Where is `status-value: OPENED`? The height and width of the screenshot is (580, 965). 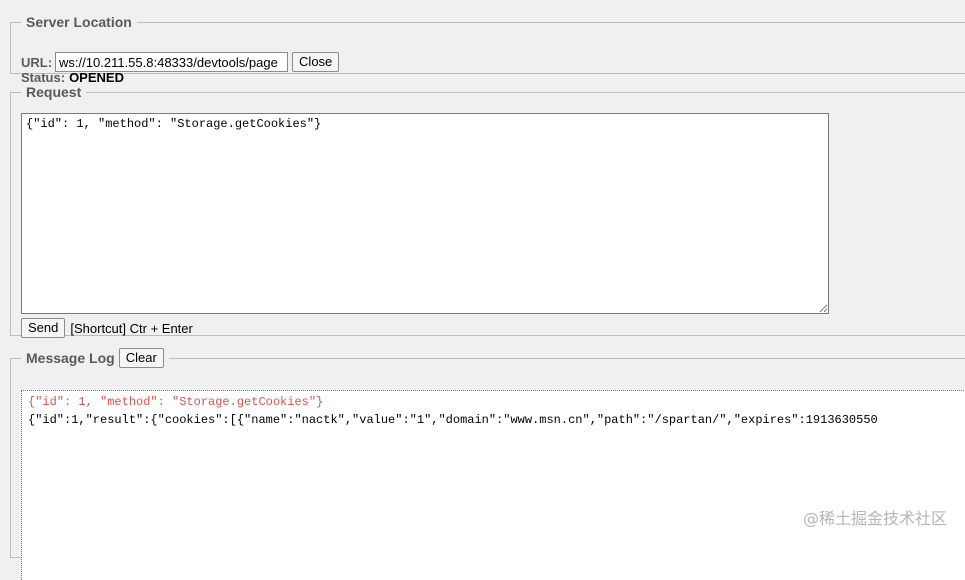
status-value: OPENED is located at coordinates (96, 77).